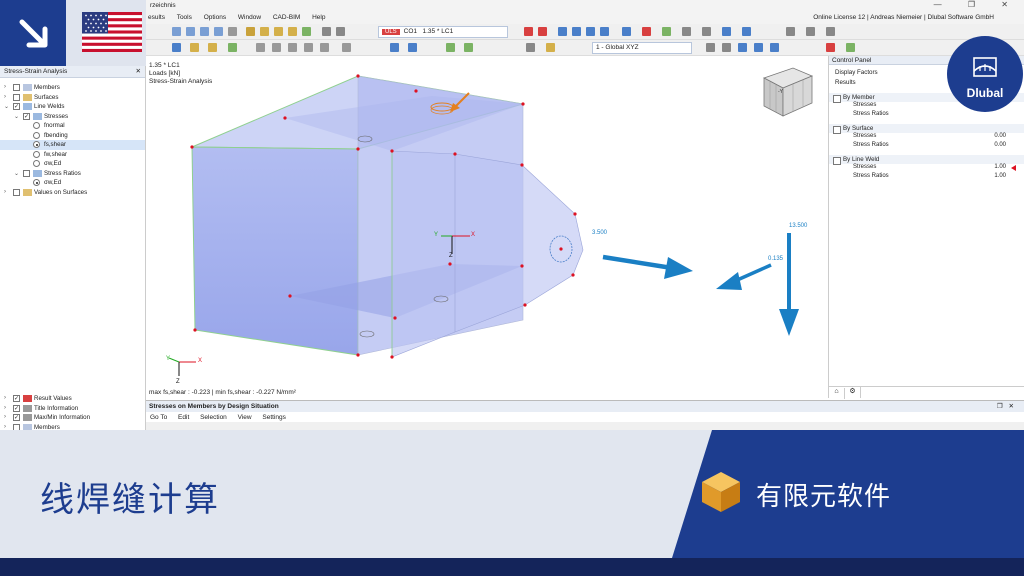  I want to click on group-header: By Surface, so click(926, 129).